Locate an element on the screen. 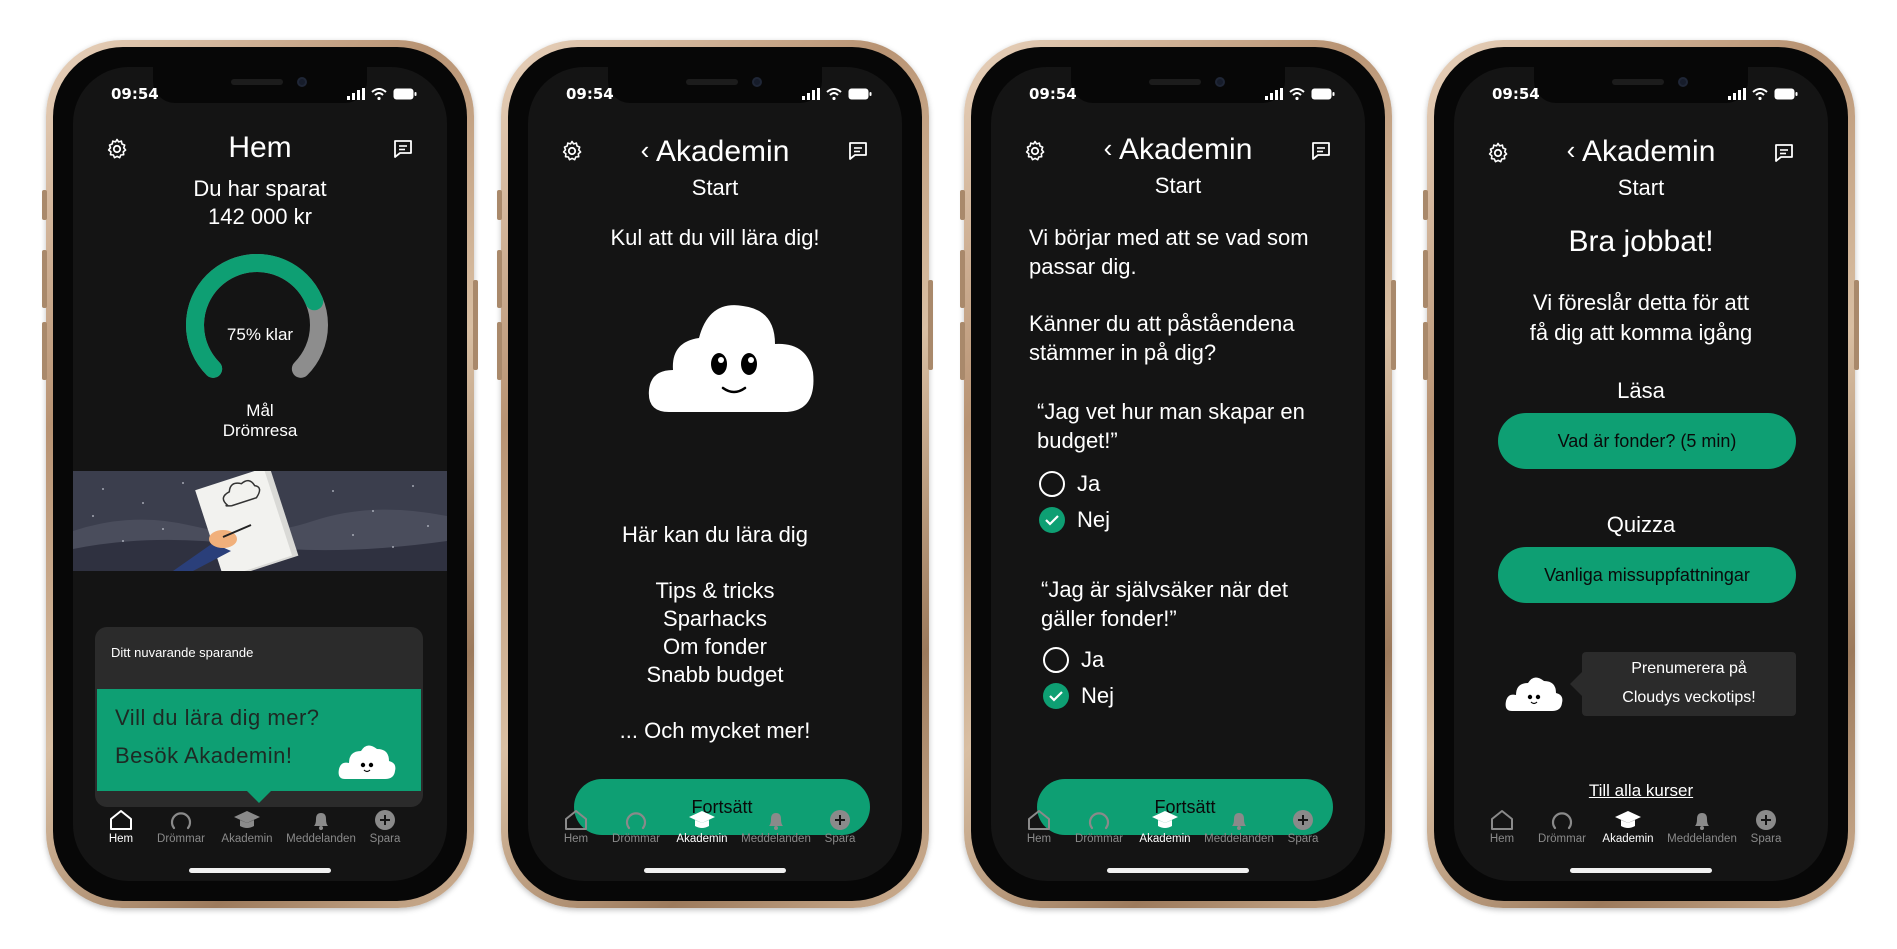  saved-amount: 142 000 kr is located at coordinates (260, 216).